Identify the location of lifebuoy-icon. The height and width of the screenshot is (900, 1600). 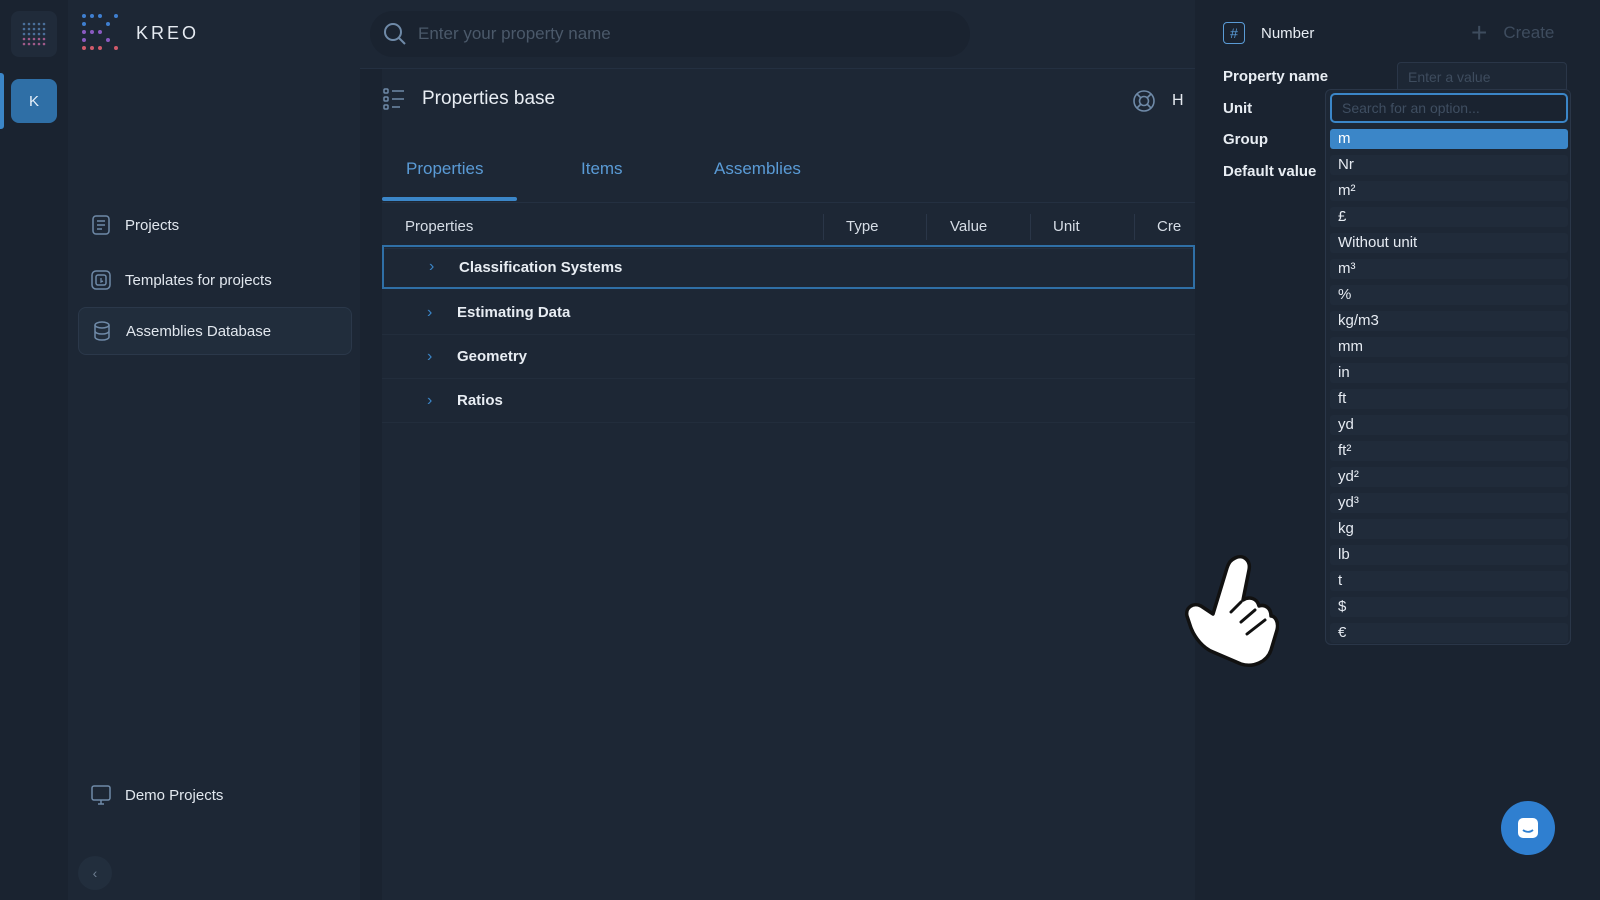
(1144, 101).